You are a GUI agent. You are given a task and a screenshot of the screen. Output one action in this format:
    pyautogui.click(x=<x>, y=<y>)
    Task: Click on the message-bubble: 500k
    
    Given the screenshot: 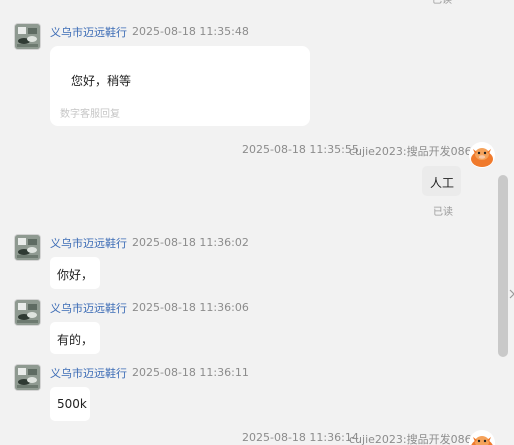 What is the action you would take?
    pyautogui.click(x=70, y=404)
    